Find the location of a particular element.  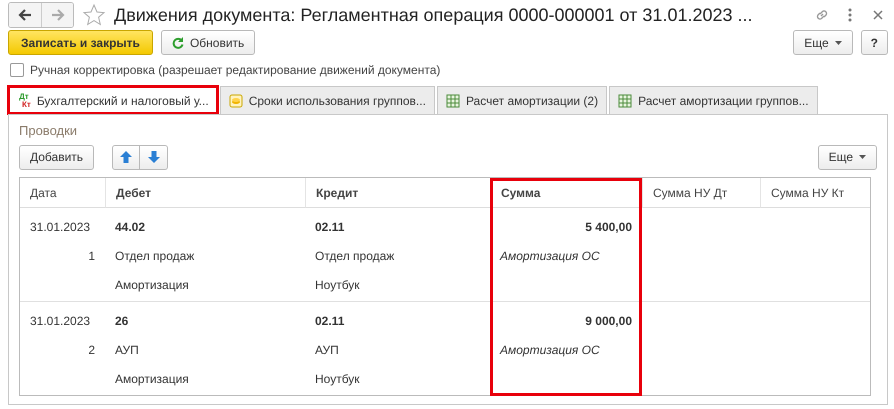

table-cell-text: 9 000,00 is located at coordinates (608, 321).